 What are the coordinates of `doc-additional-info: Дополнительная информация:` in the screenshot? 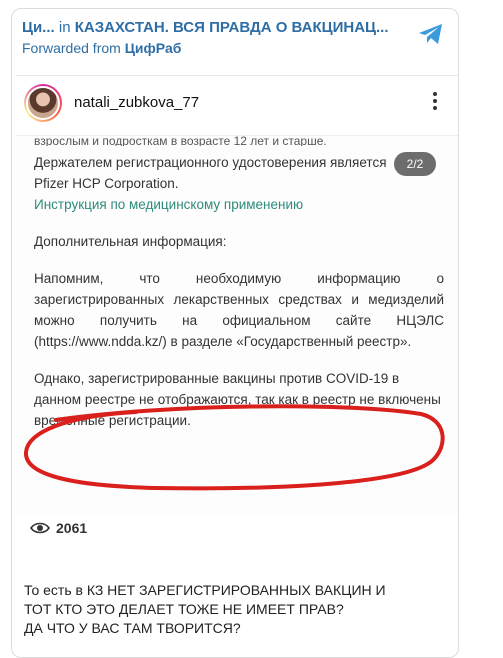 It's located at (130, 241).